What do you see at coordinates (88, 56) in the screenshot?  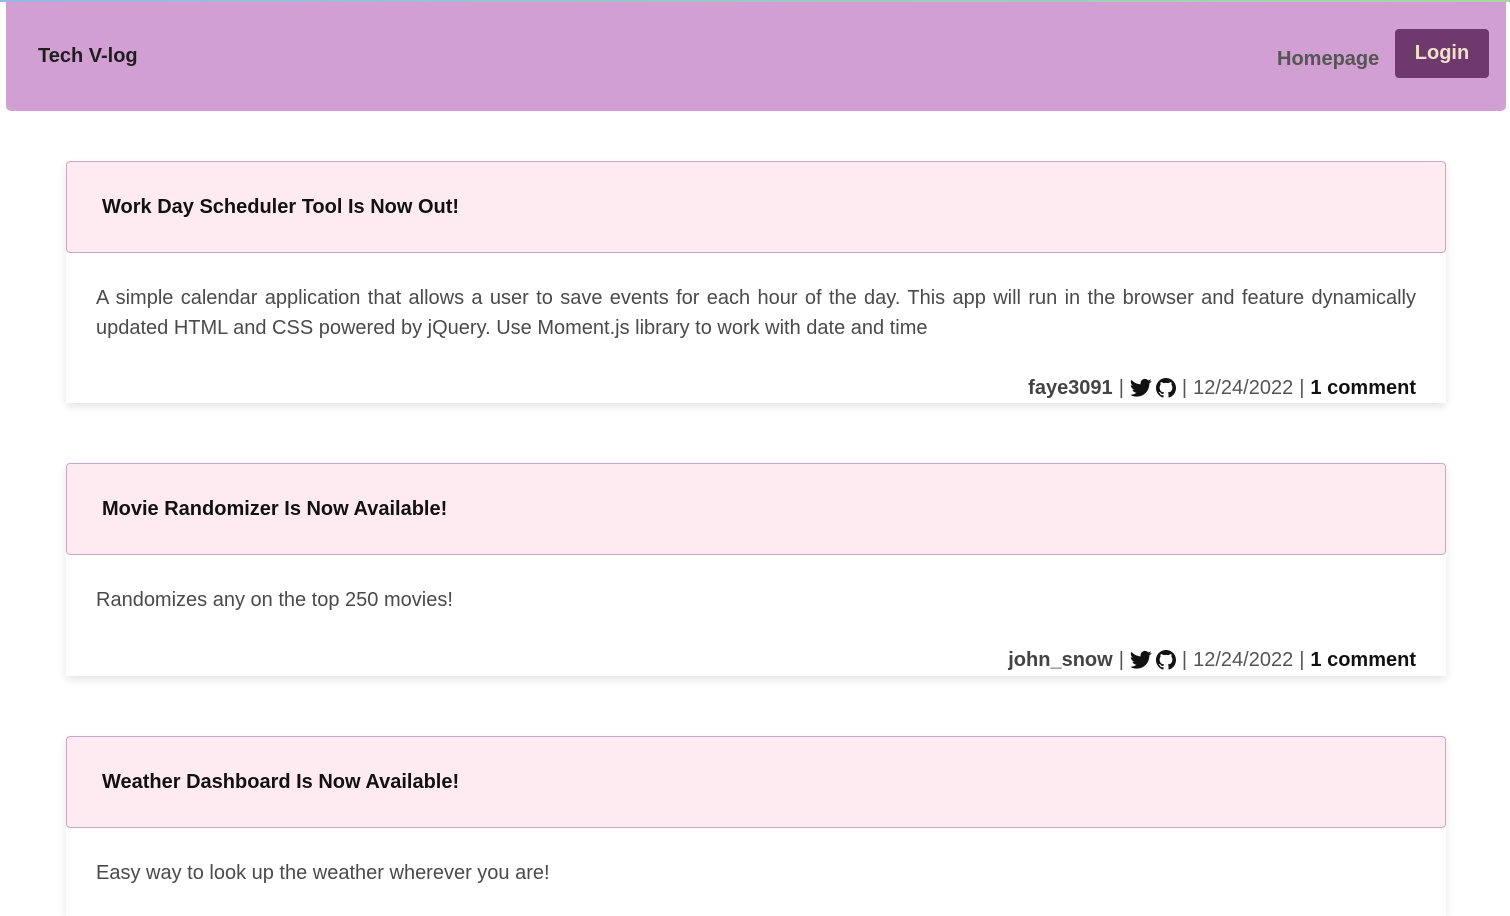 I see `brand-logo: Tech V-log` at bounding box center [88, 56].